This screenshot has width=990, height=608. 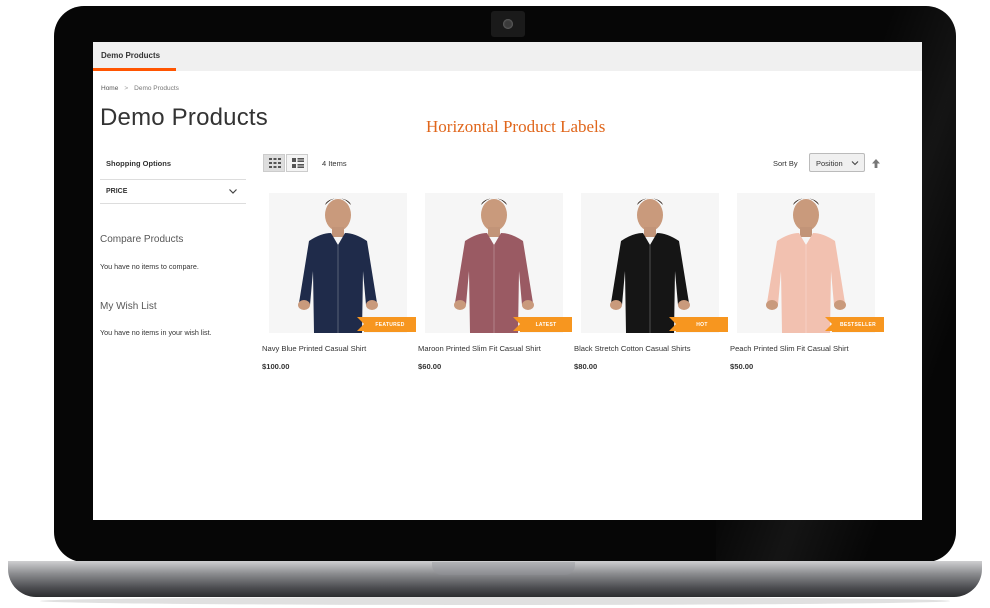 What do you see at coordinates (785, 163) in the screenshot?
I see `sort-by-label: Sort By` at bounding box center [785, 163].